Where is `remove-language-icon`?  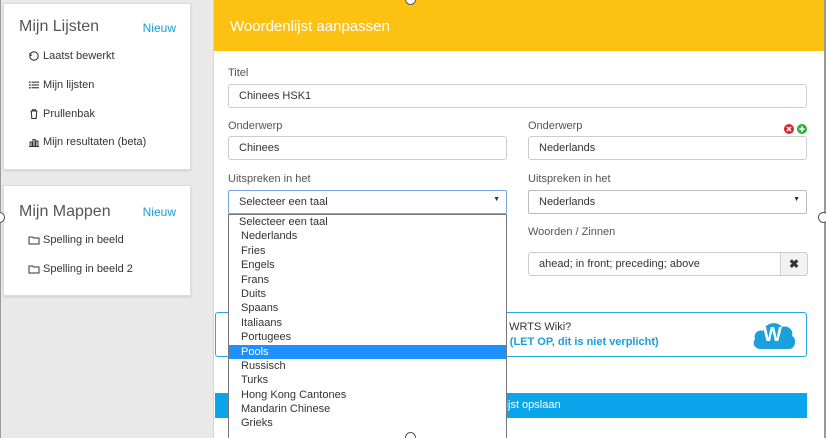
remove-language-icon is located at coordinates (789, 127).